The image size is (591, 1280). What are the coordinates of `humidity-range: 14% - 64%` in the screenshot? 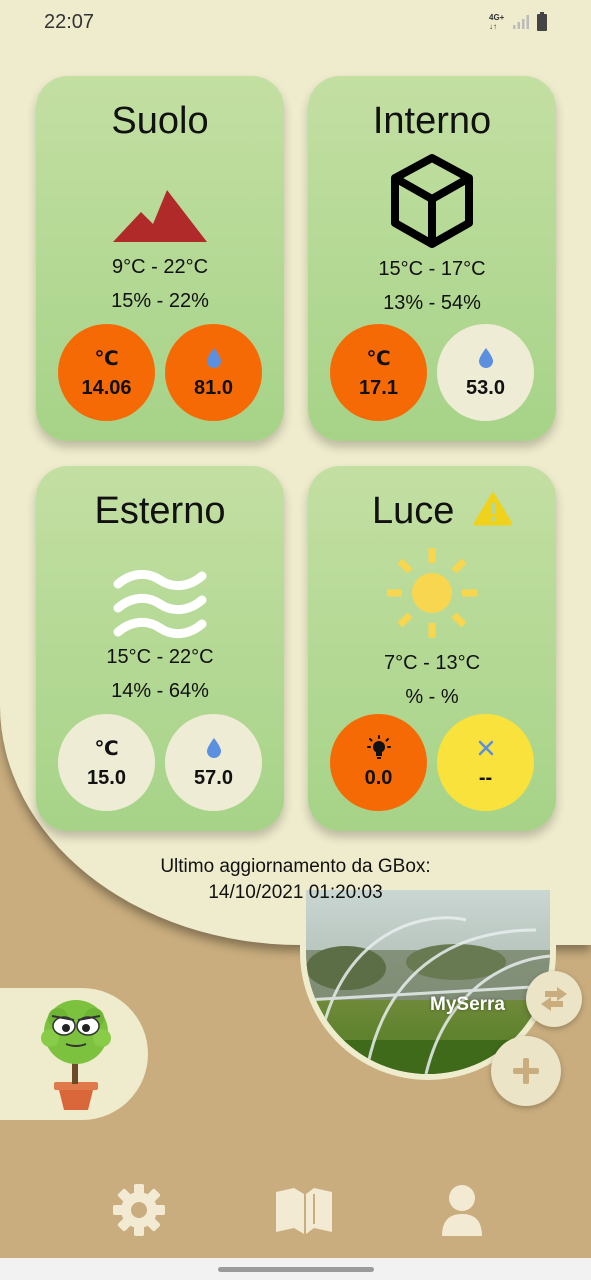 It's located at (160, 691).